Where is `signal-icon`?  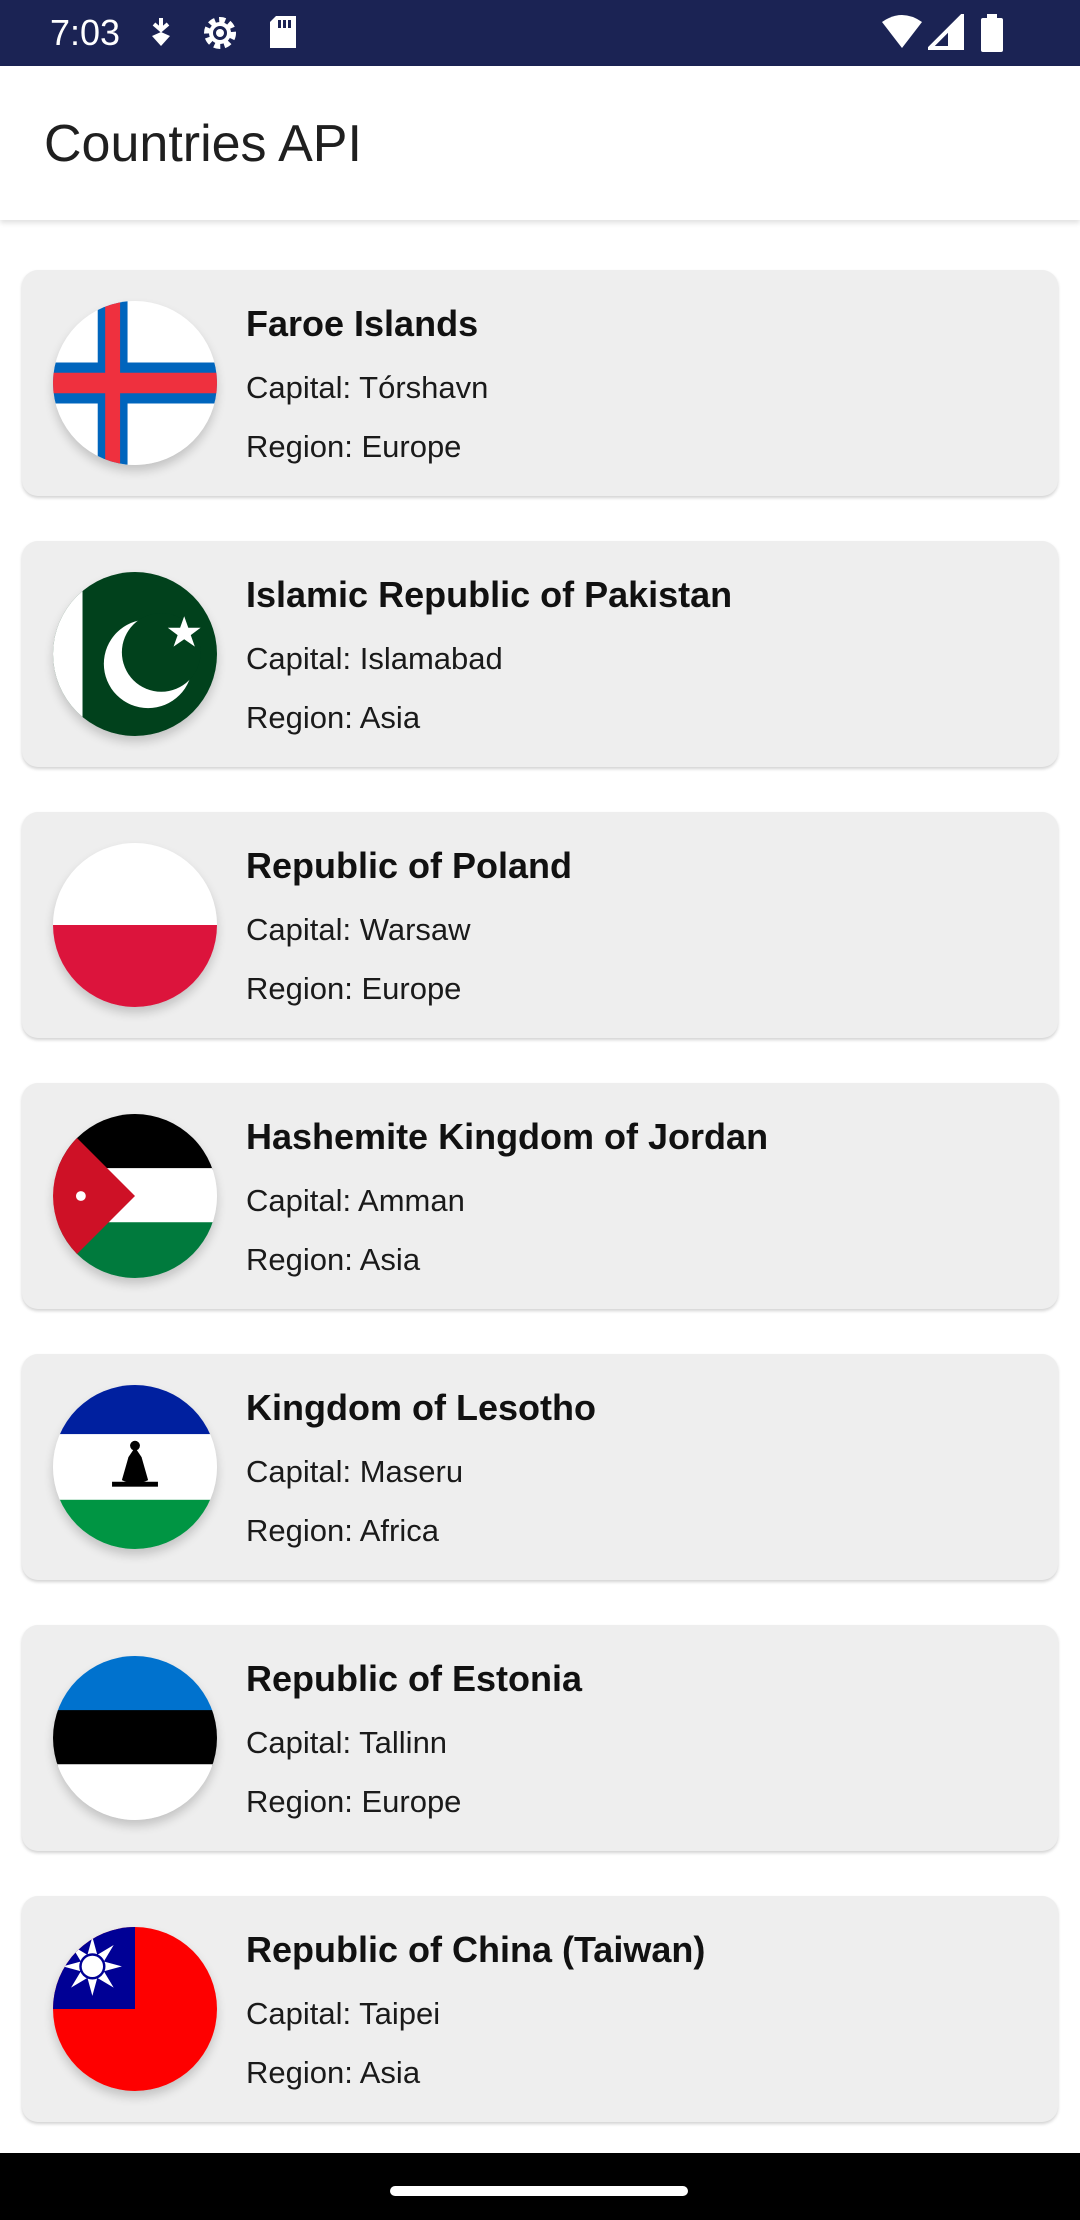
signal-icon is located at coordinates (944, 33).